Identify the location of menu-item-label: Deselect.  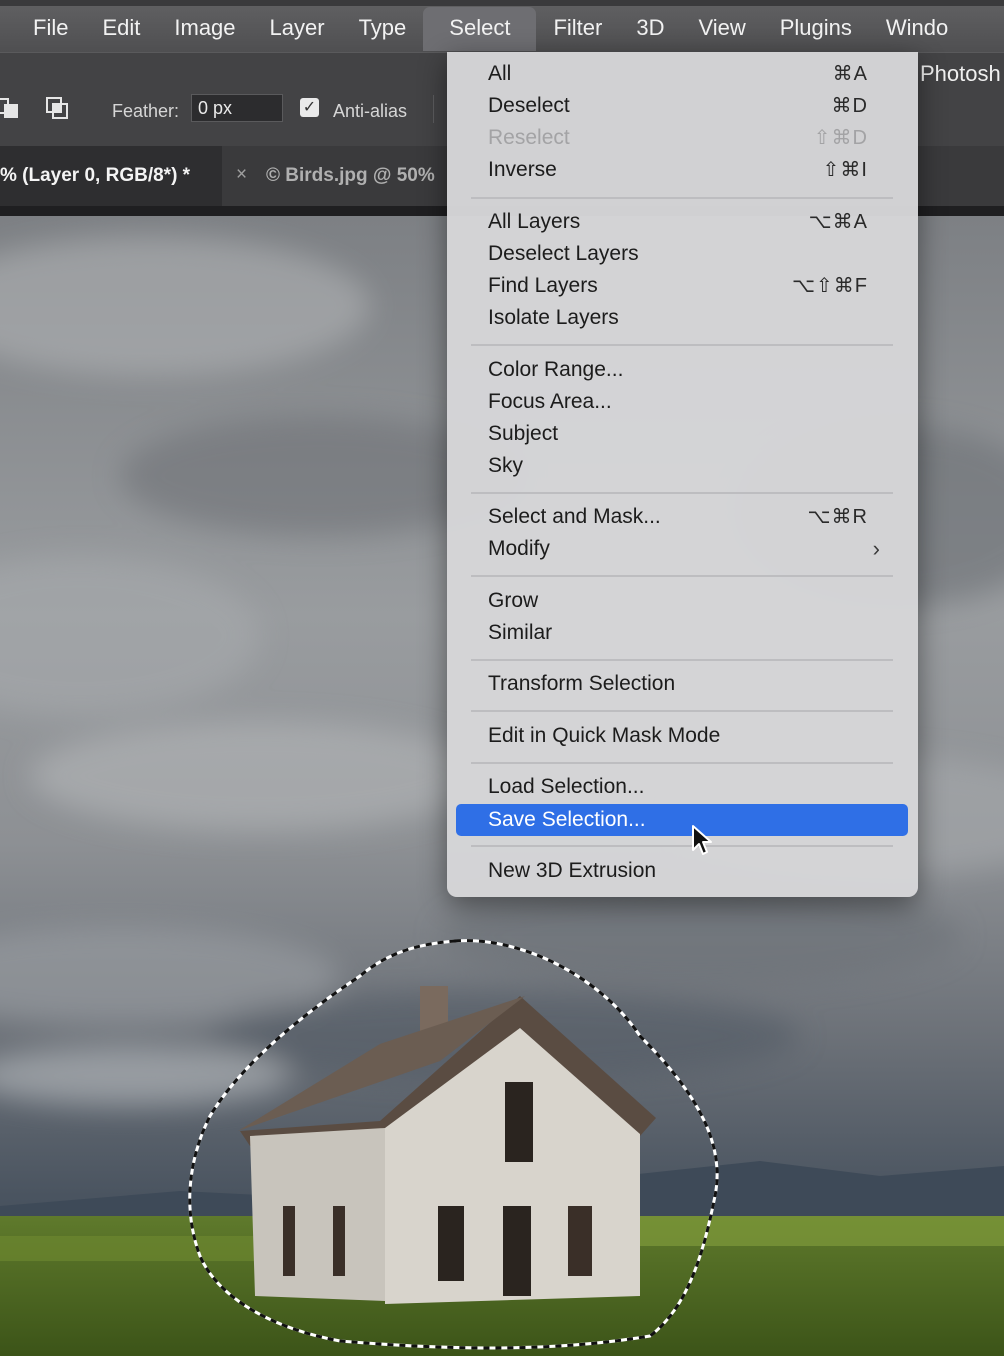
(529, 105).